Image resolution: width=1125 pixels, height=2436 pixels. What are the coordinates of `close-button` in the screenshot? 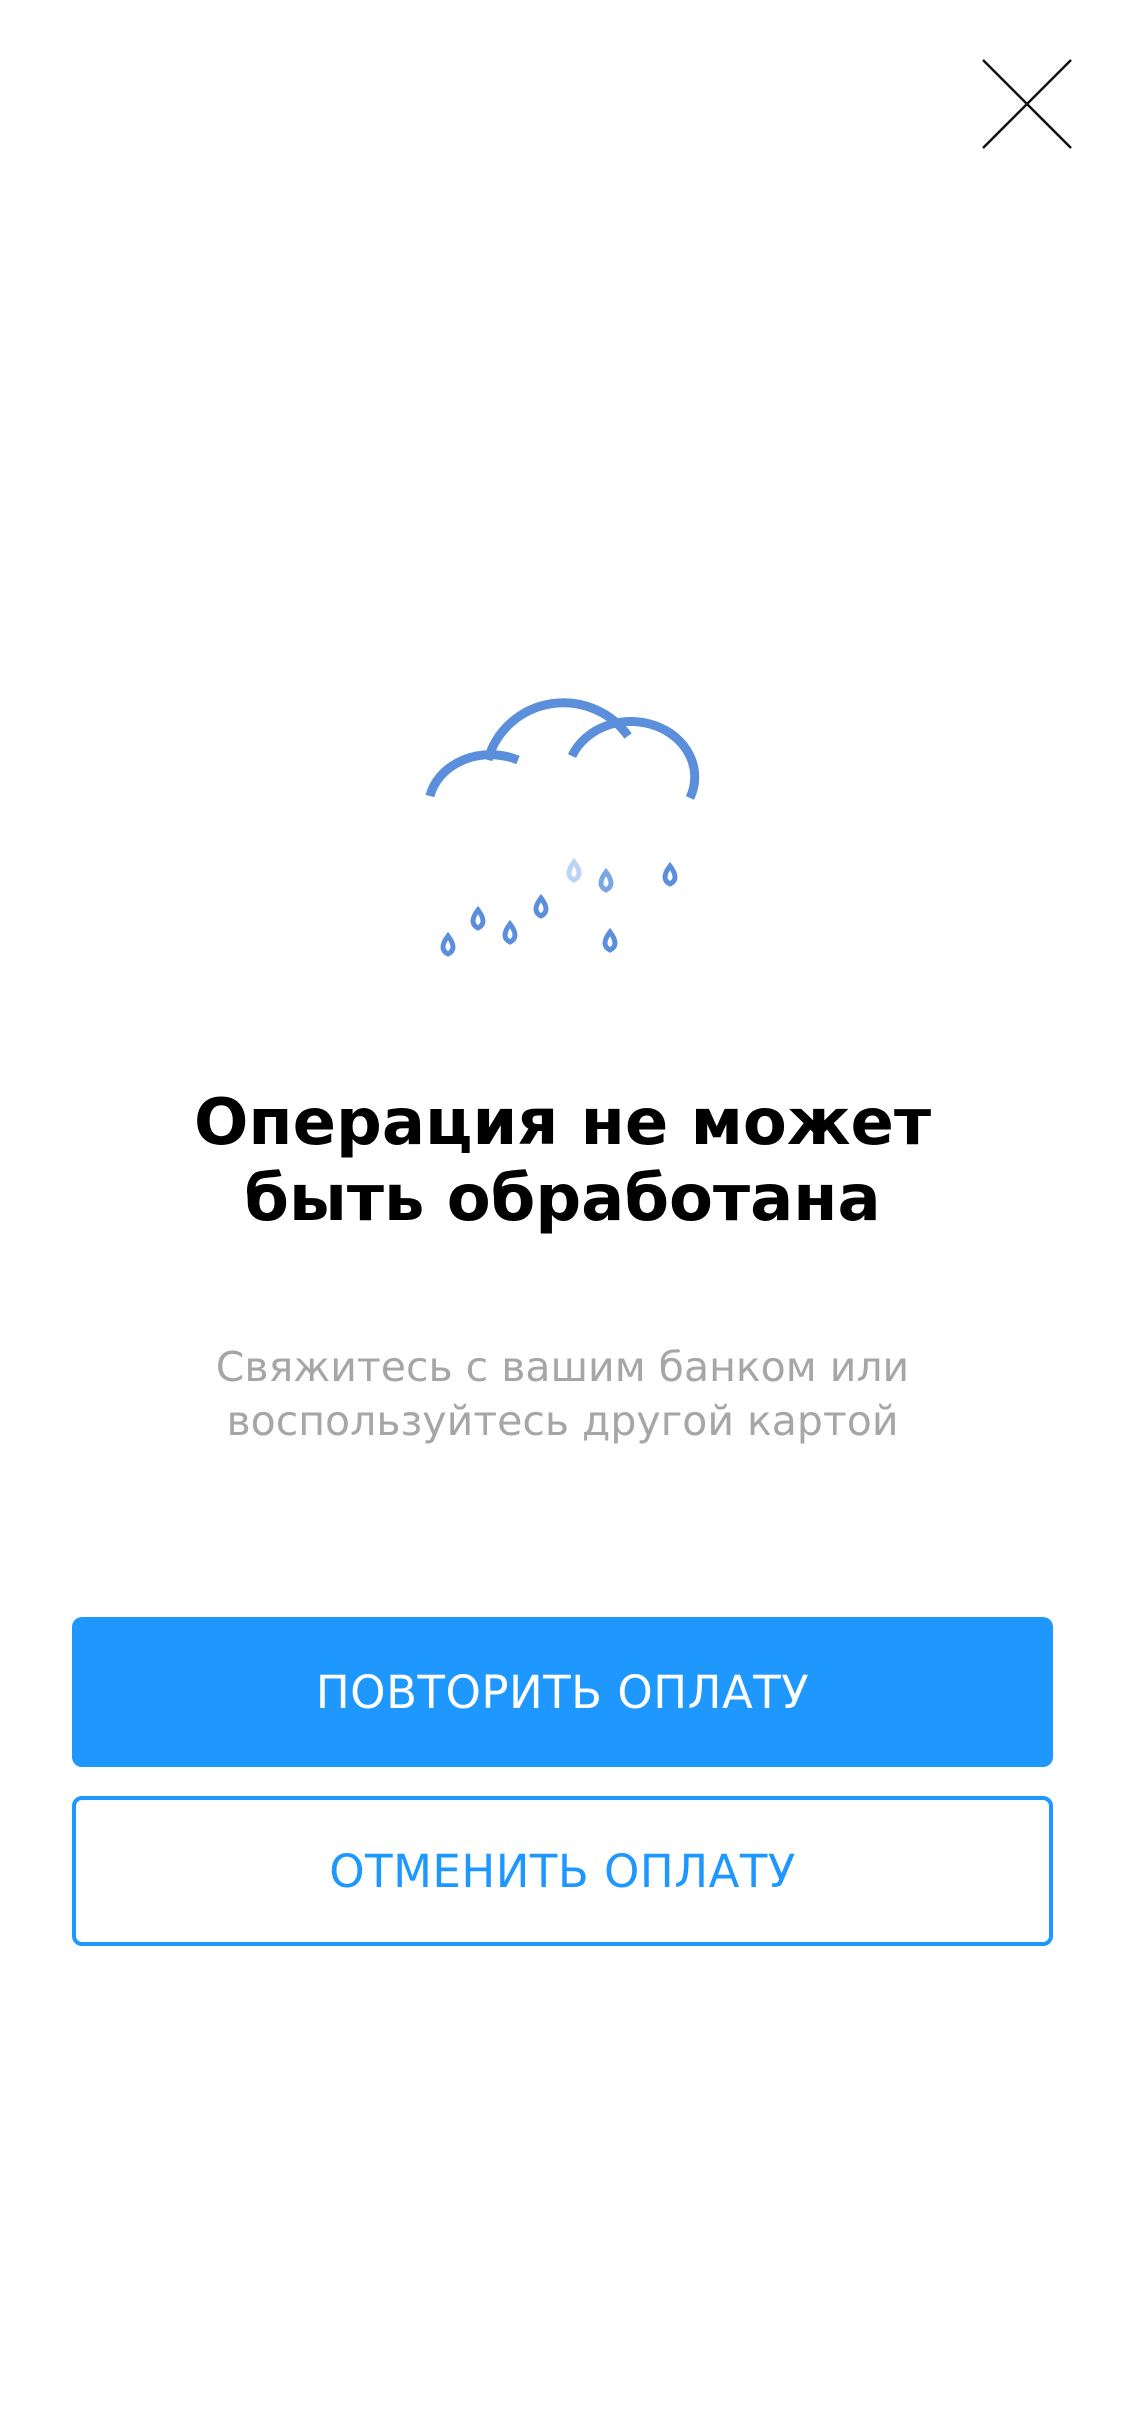 It's located at (1027, 104).